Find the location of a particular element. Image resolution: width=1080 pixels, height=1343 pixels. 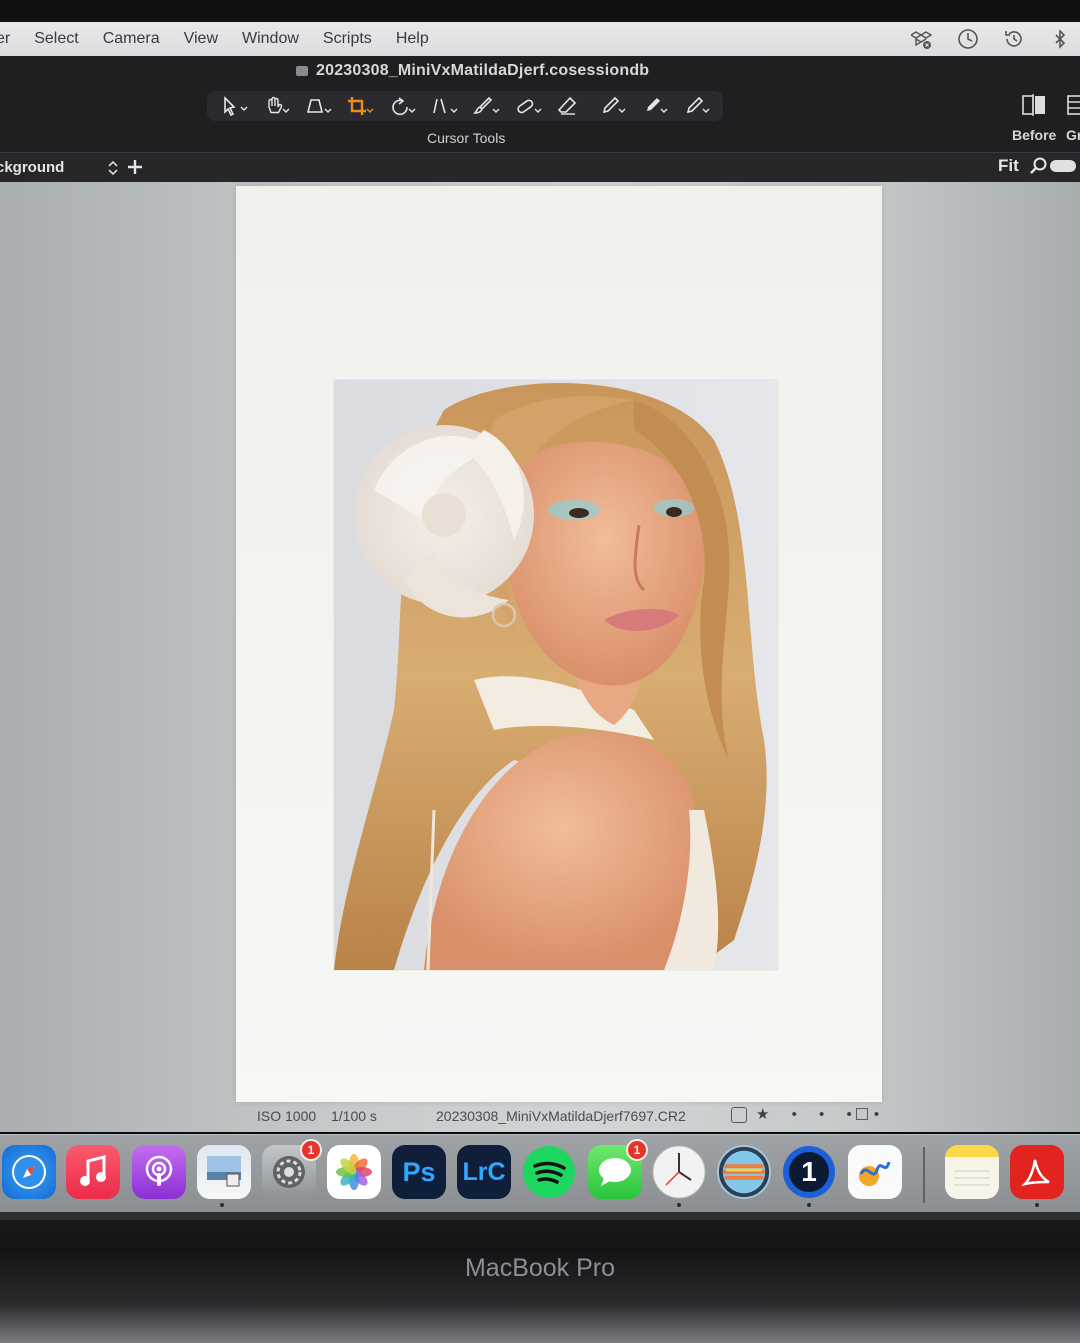

safari-app-icon is located at coordinates (29, 1172).